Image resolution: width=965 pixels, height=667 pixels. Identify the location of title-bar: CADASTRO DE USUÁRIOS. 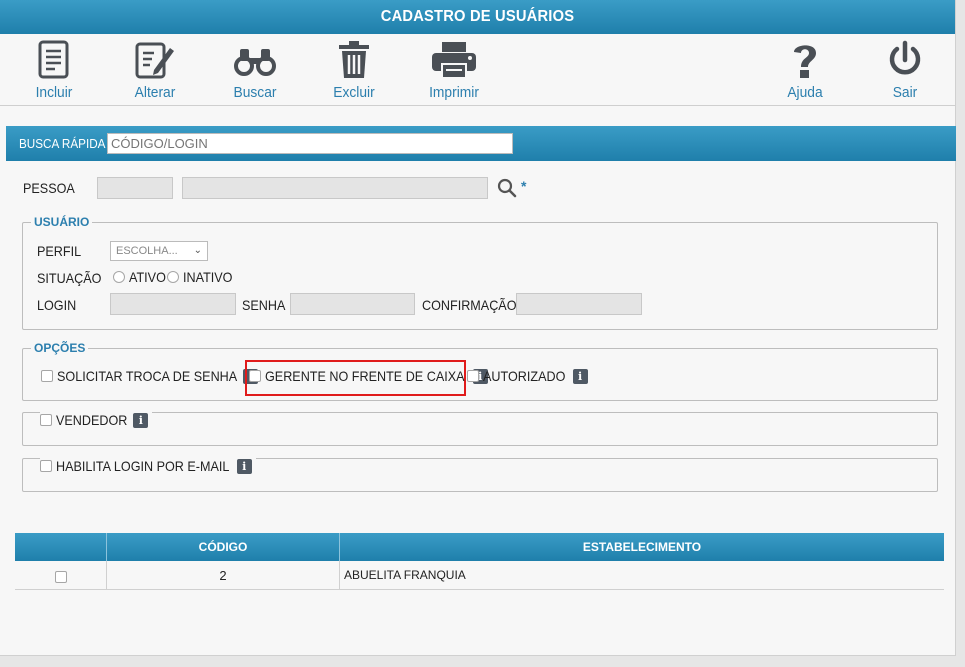
(477, 17).